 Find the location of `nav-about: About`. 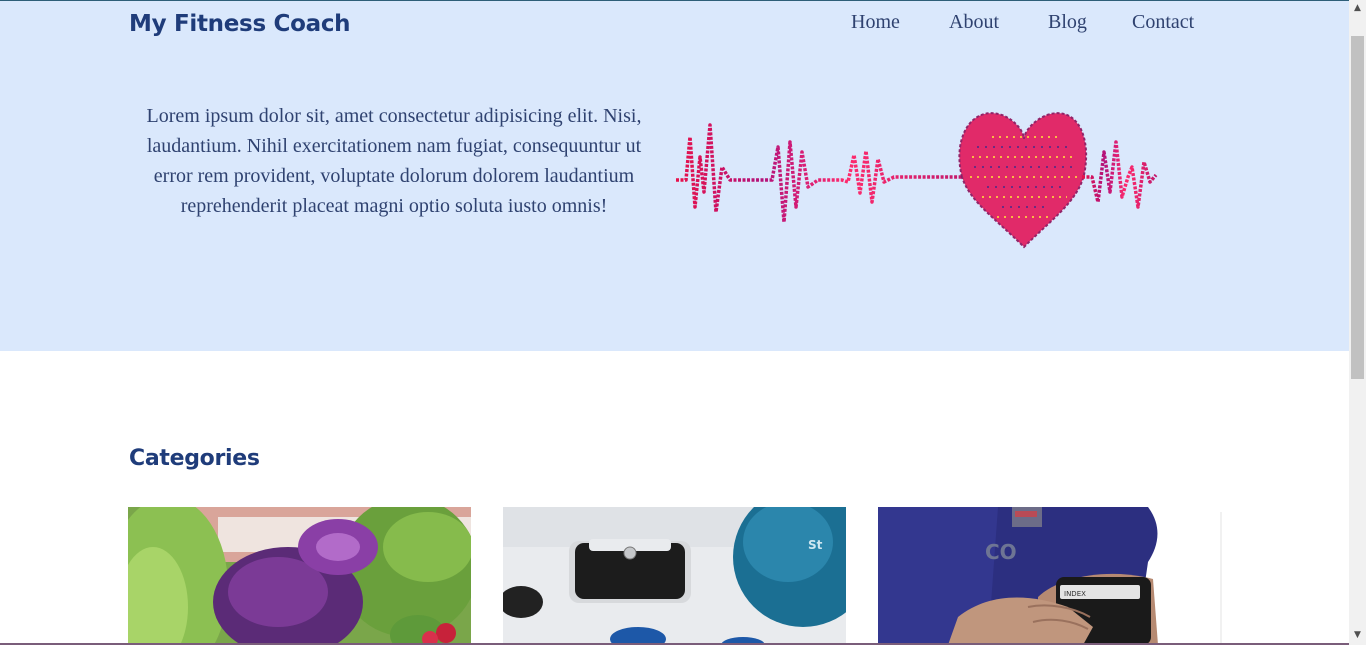

nav-about: About is located at coordinates (974, 22).